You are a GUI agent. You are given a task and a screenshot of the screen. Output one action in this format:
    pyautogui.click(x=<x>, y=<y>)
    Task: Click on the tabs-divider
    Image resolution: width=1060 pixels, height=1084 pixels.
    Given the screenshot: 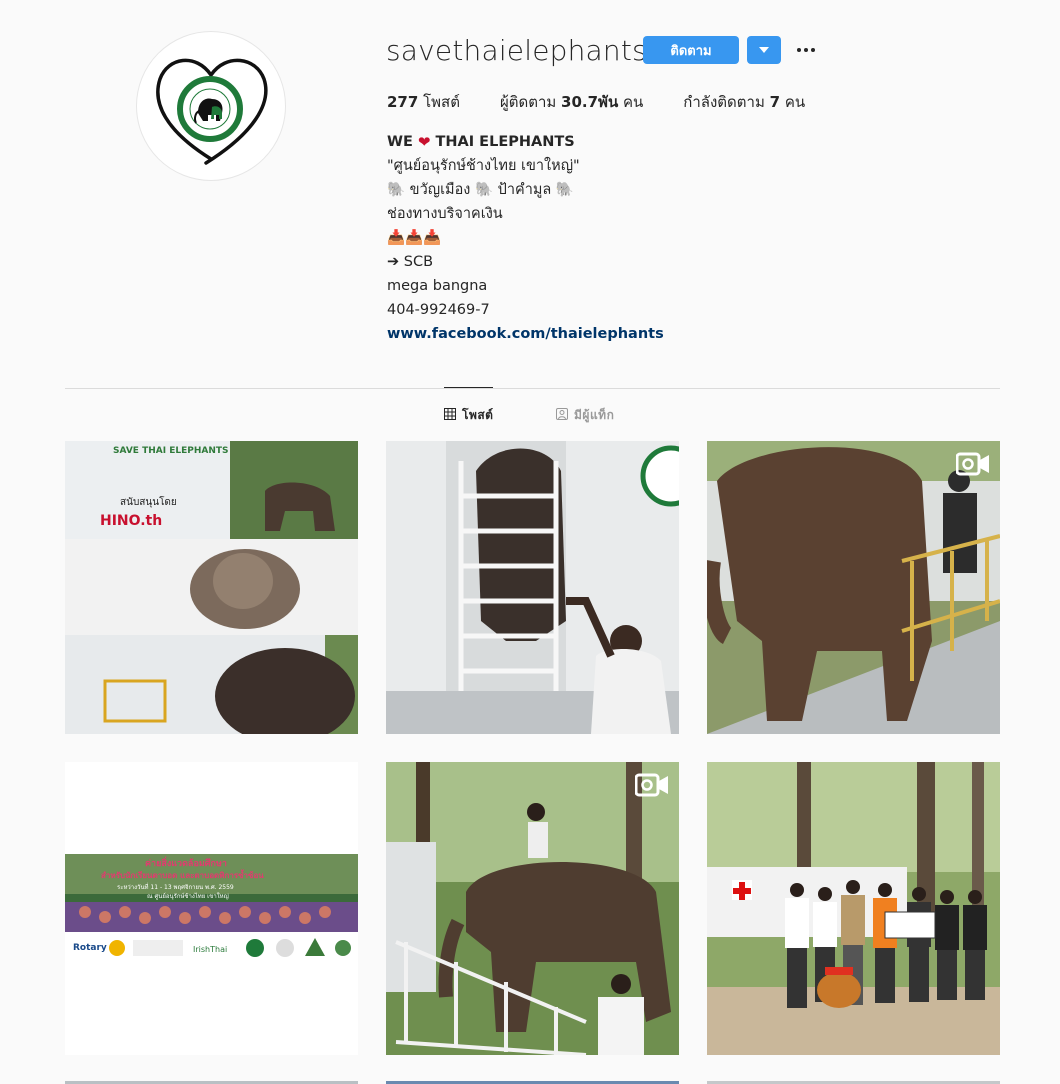 What is the action you would take?
    pyautogui.click(x=532, y=388)
    